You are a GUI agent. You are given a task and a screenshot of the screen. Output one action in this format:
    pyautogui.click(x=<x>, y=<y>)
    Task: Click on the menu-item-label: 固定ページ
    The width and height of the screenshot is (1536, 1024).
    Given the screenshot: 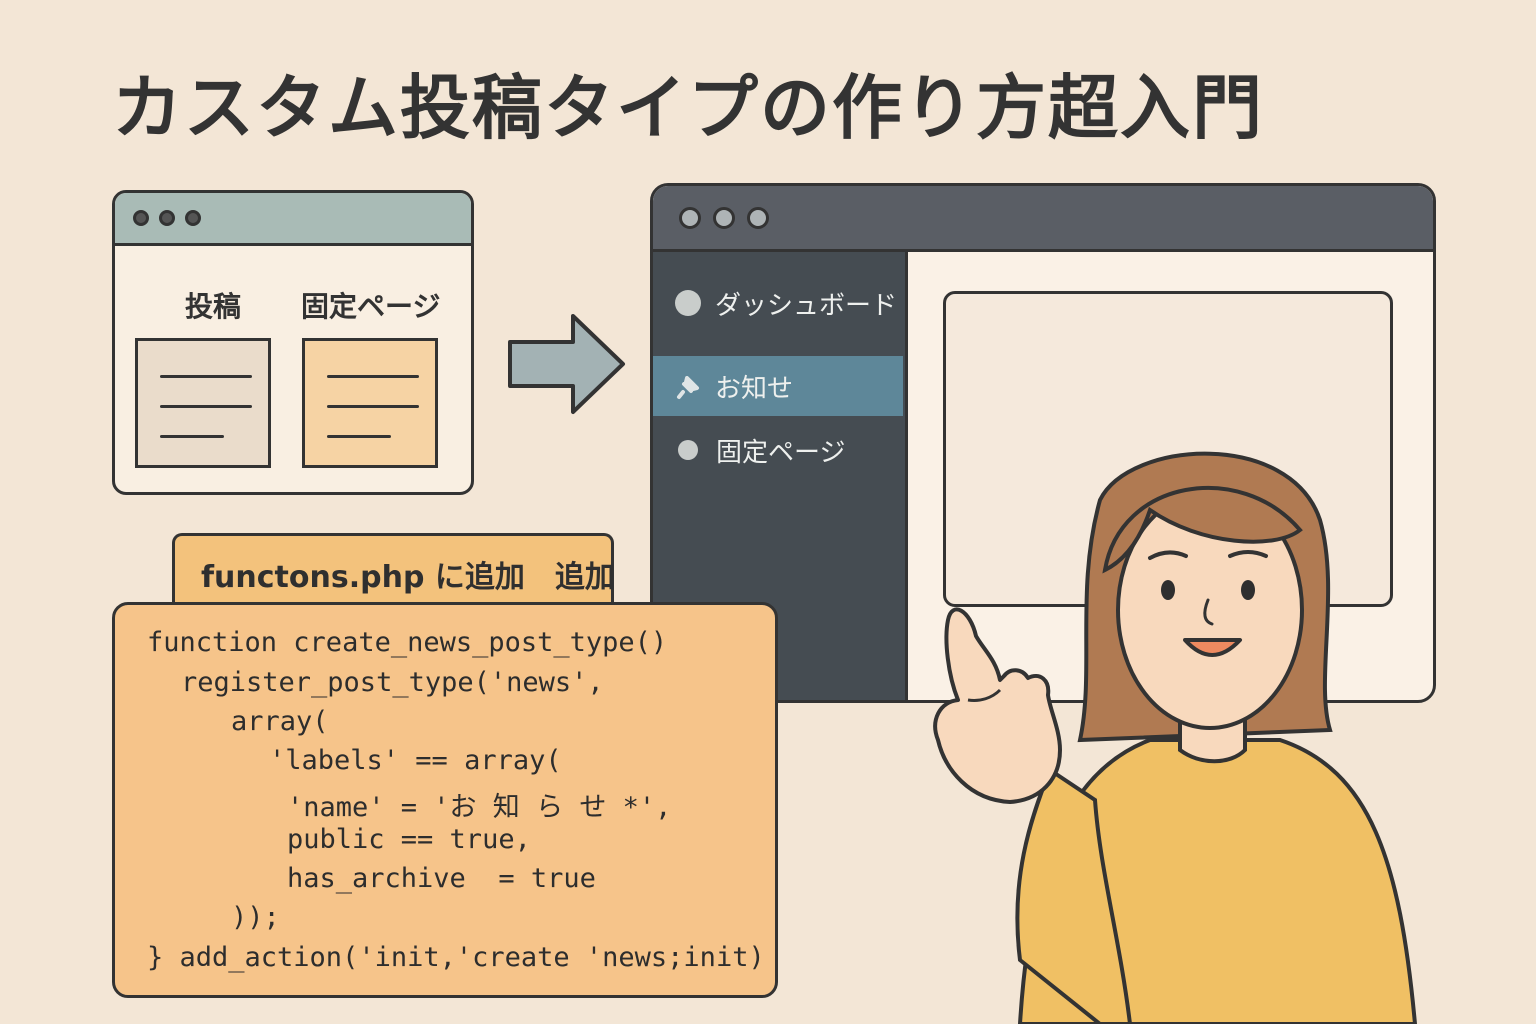 What is the action you would take?
    pyautogui.click(x=781, y=452)
    